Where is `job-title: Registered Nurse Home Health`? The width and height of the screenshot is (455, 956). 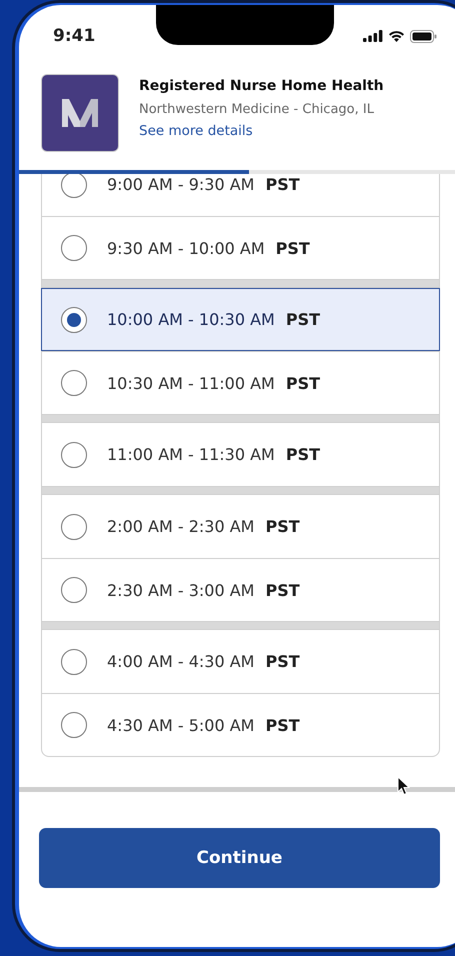
job-title: Registered Nurse Home Health is located at coordinates (261, 86).